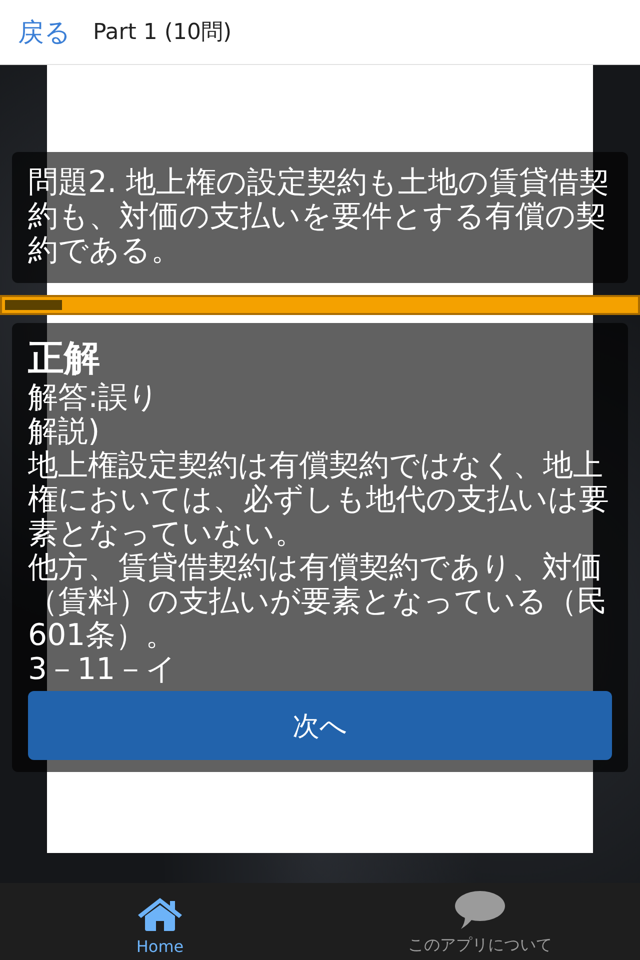  What do you see at coordinates (94, 398) in the screenshot?
I see `answer-text: 解答:誤り` at bounding box center [94, 398].